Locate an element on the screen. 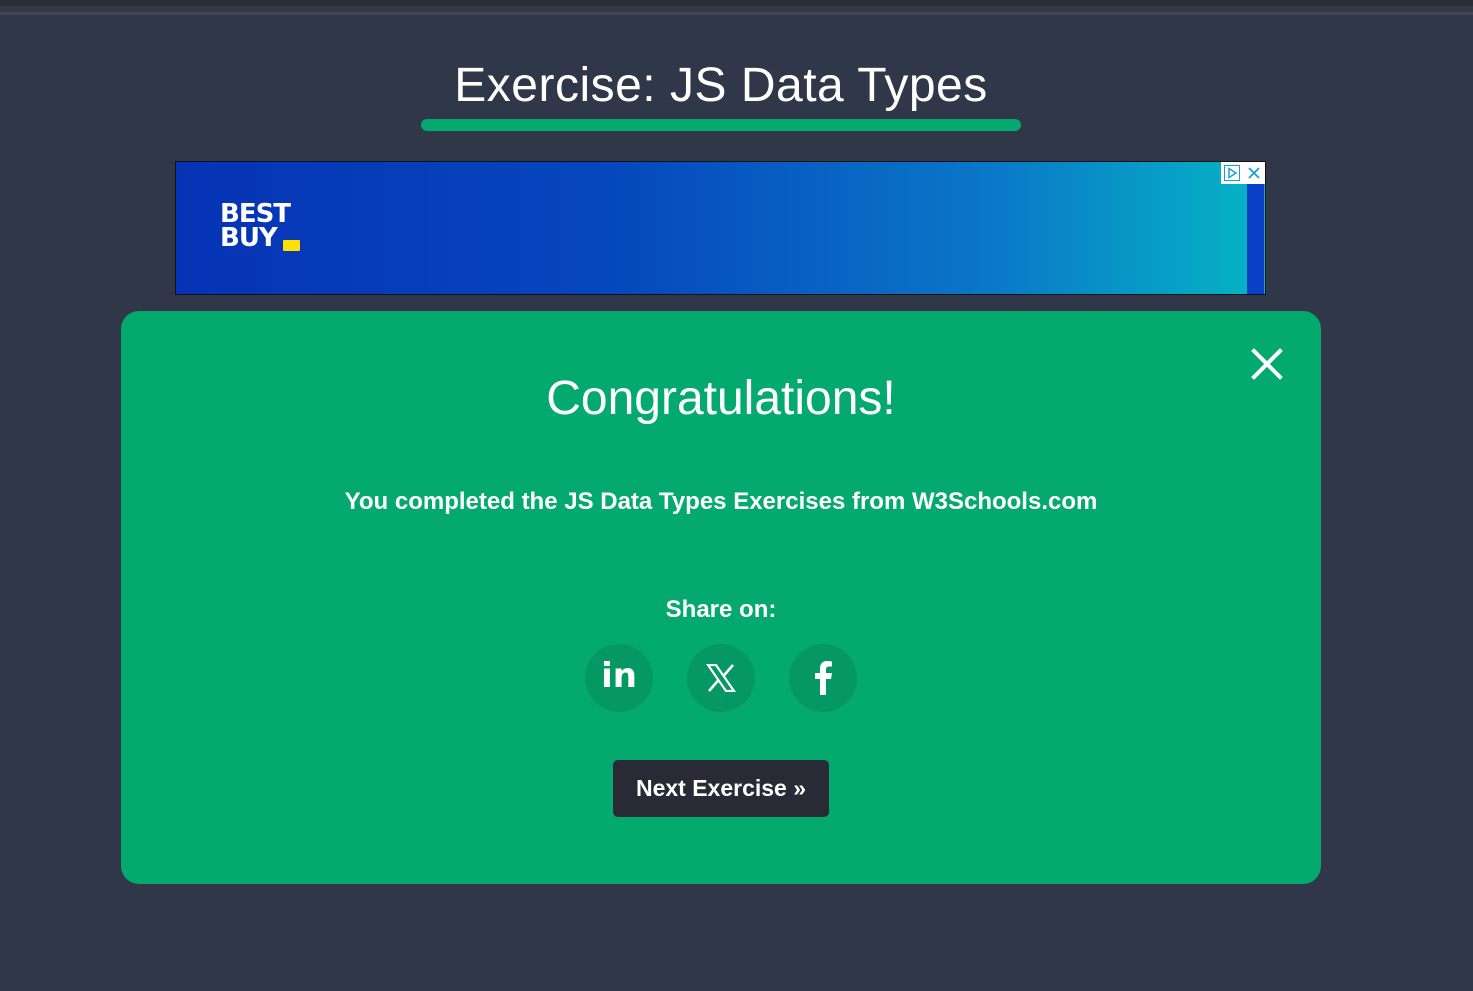  linkedin-share-button: in is located at coordinates (619, 678).